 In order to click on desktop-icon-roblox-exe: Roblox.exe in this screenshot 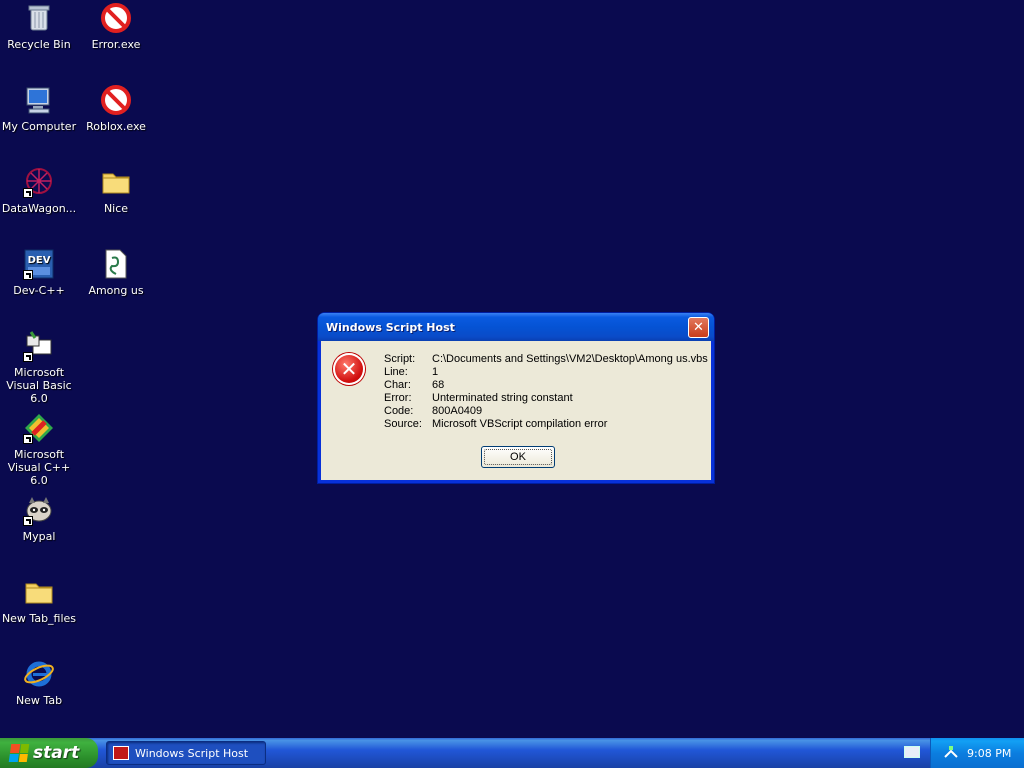, I will do `click(116, 108)`.